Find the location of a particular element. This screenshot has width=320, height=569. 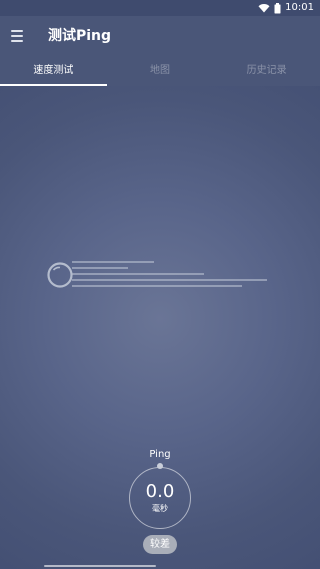

ping-value: 0.0 is located at coordinates (160, 491).